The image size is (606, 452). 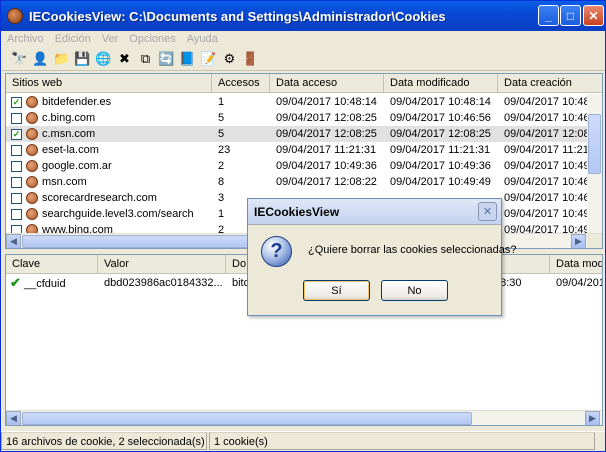 I want to click on check-icon: ✔, so click(x=15, y=282).